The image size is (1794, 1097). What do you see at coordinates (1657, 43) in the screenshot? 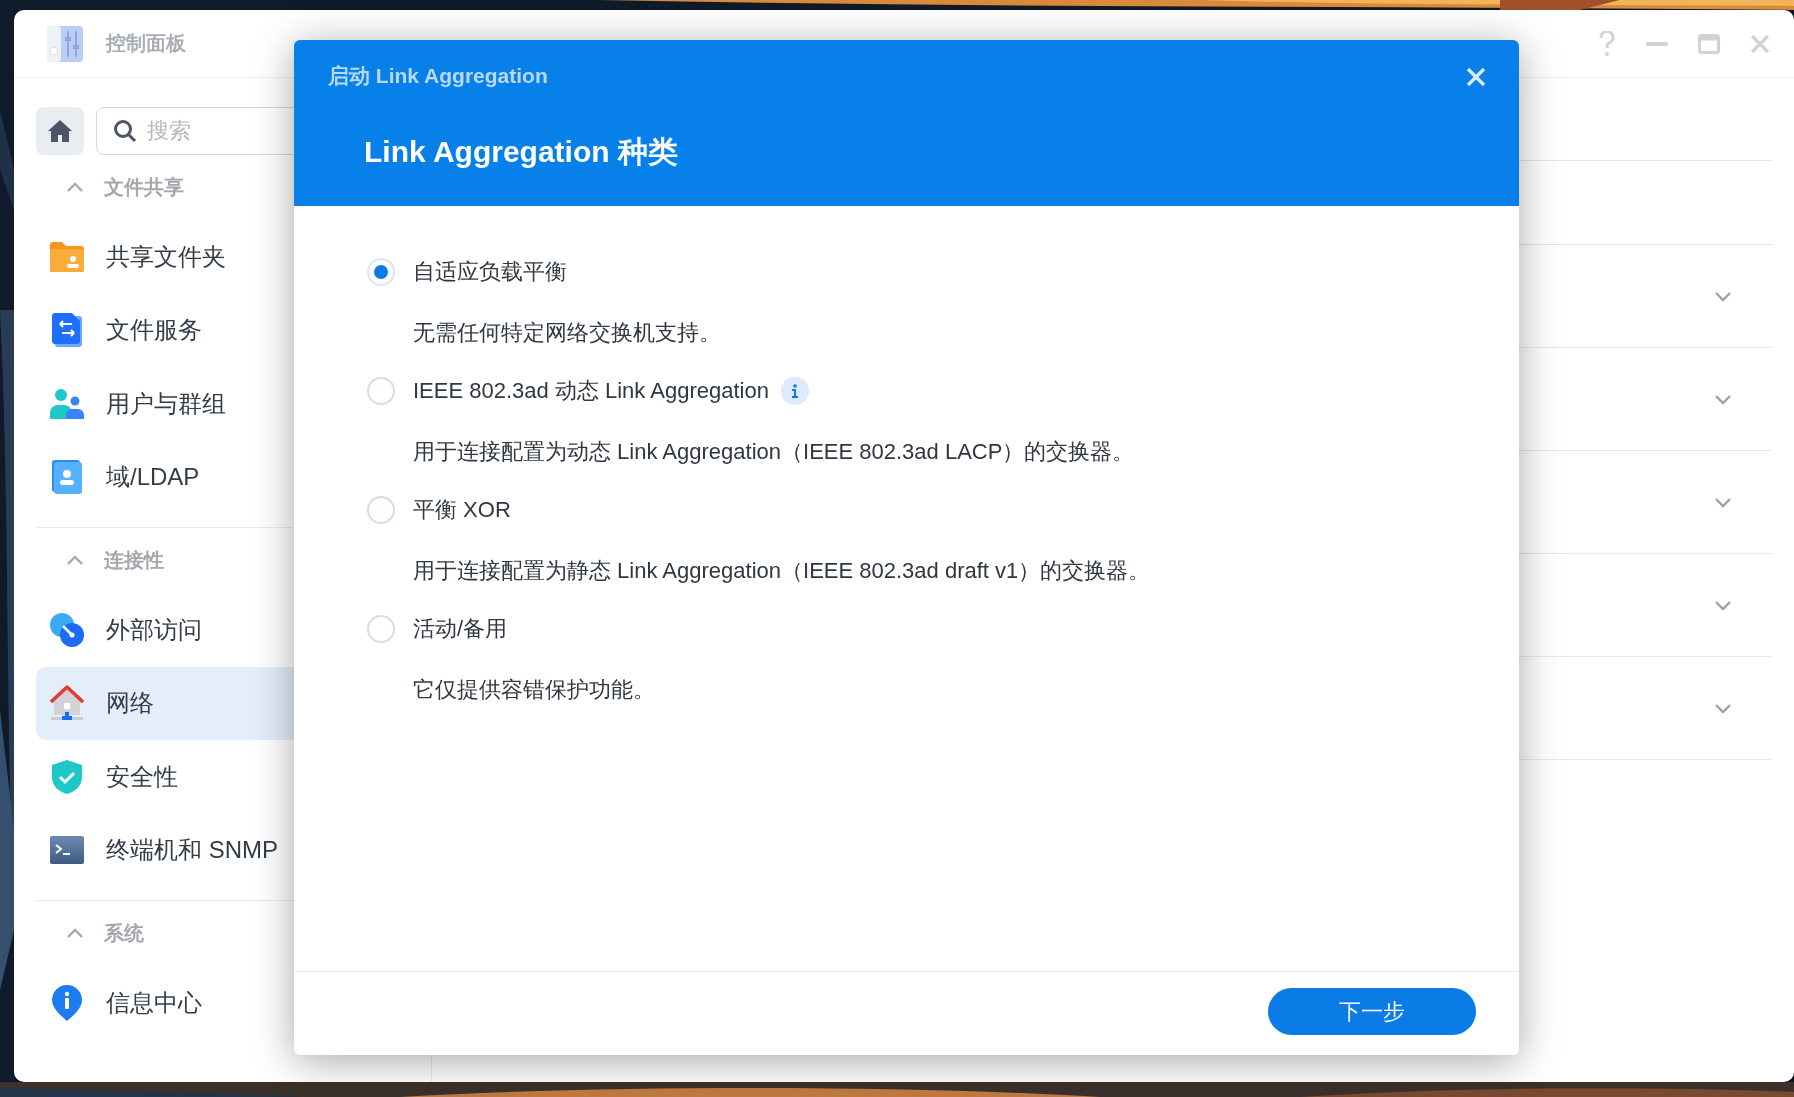
I see `minimize-icon` at bounding box center [1657, 43].